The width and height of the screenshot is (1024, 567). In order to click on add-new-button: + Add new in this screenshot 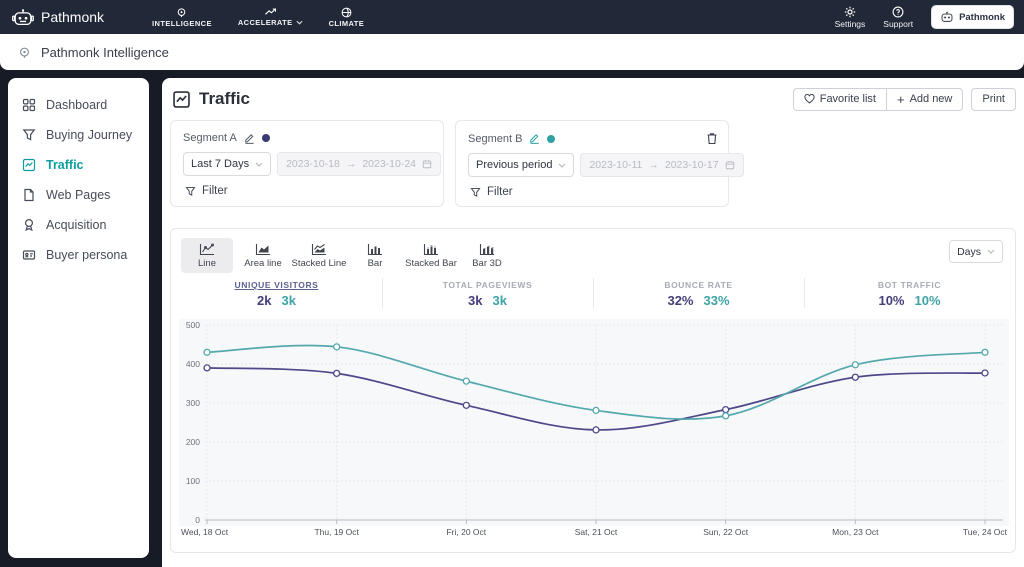, I will do `click(925, 99)`.